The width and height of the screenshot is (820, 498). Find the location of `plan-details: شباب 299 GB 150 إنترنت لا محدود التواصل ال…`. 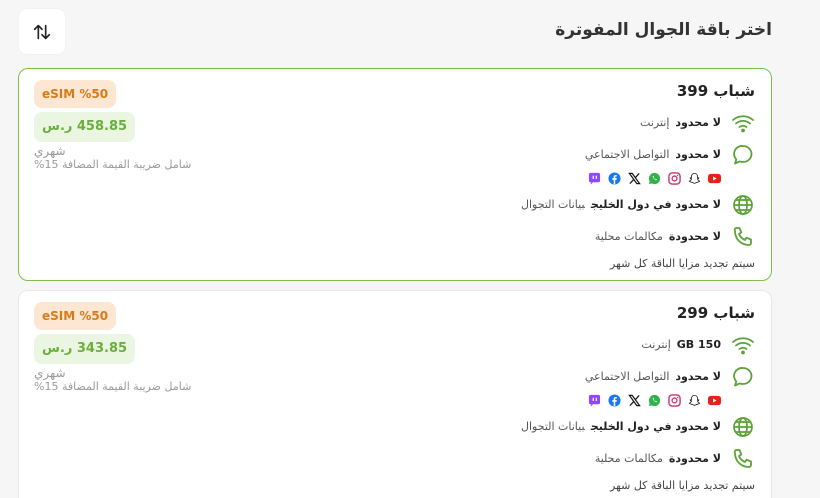

plan-details: شباب 299 GB 150 إنترنت لا محدود التواصل ال… is located at coordinates (638, 397).